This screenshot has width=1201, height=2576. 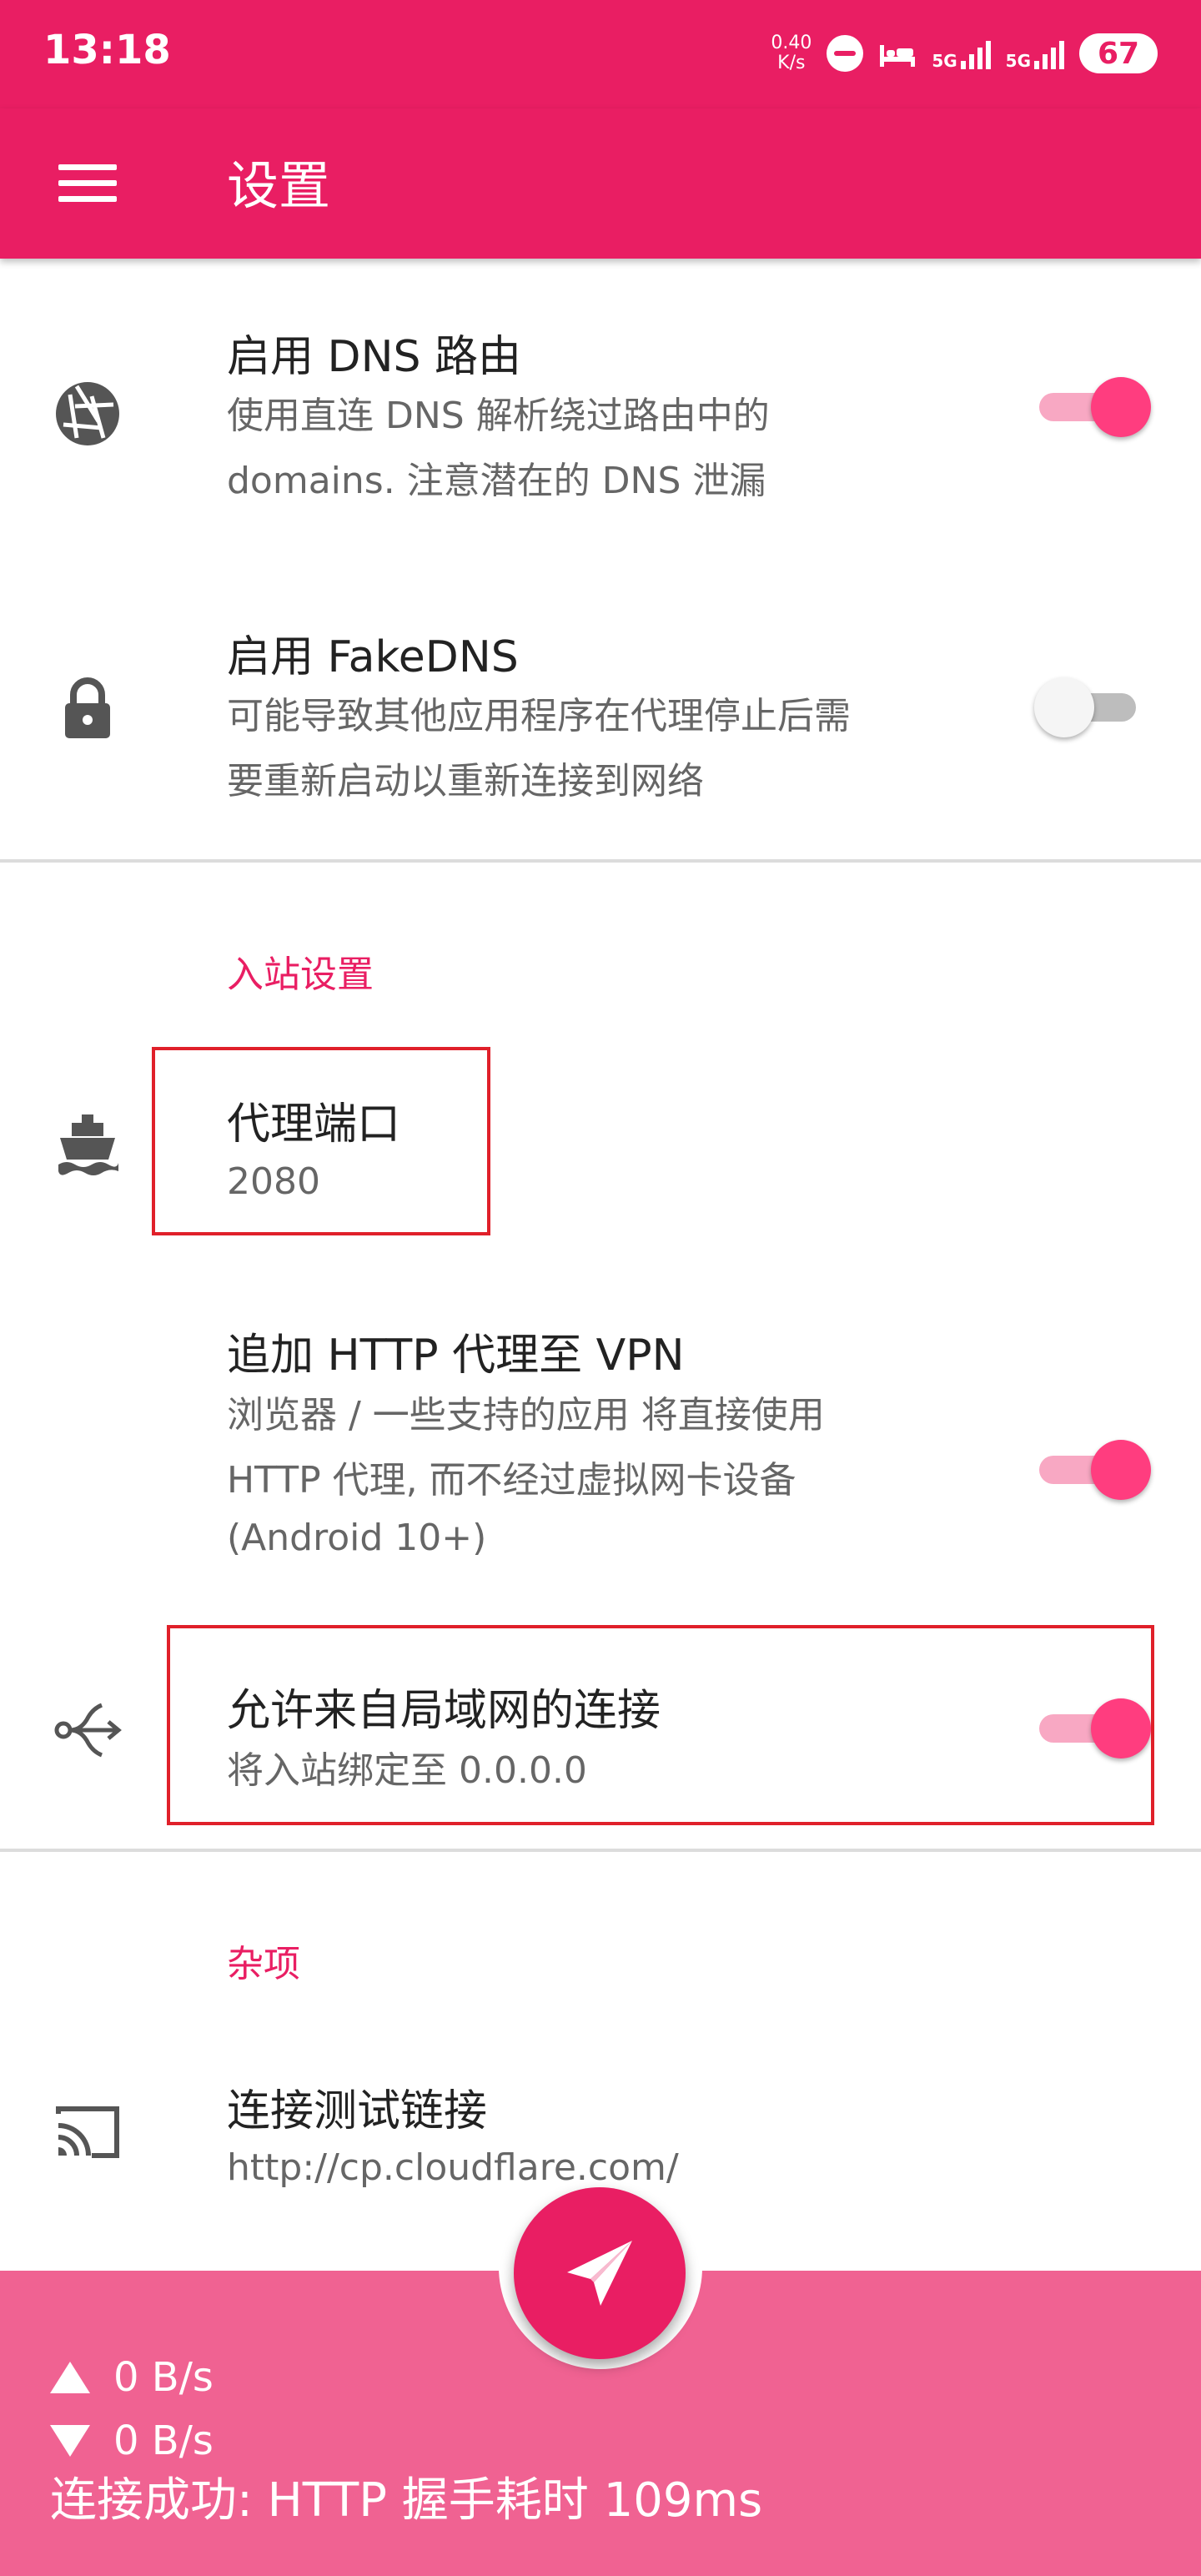 I want to click on lock-icon, so click(x=88, y=707).